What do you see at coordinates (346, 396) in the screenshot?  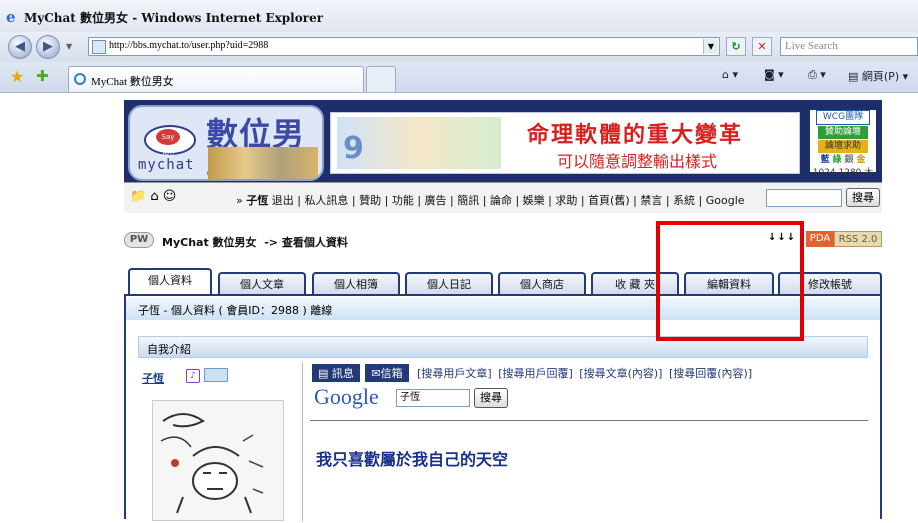 I see `google-logo: Google` at bounding box center [346, 396].